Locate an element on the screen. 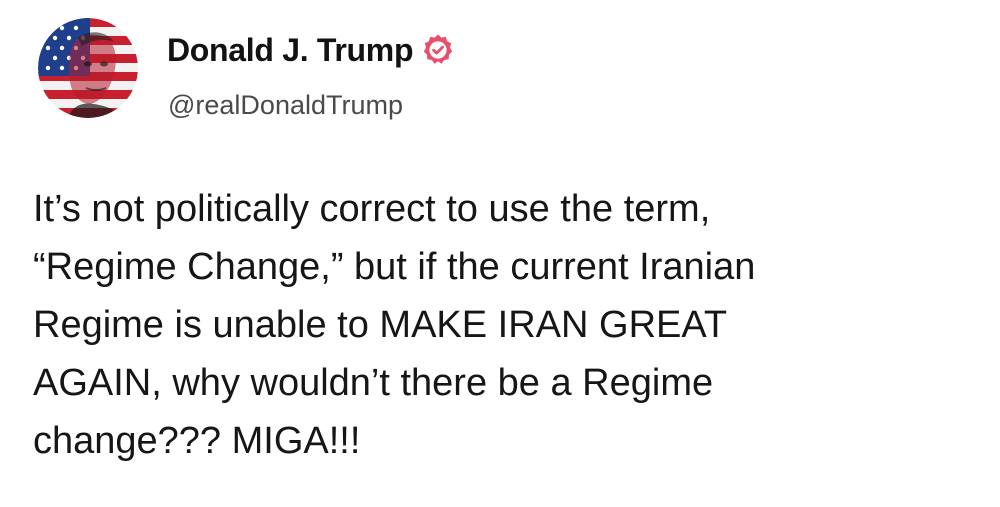 Image resolution: width=1000 pixels, height=507 pixels. author-display-name: Donald J. Trump is located at coordinates (290, 50).